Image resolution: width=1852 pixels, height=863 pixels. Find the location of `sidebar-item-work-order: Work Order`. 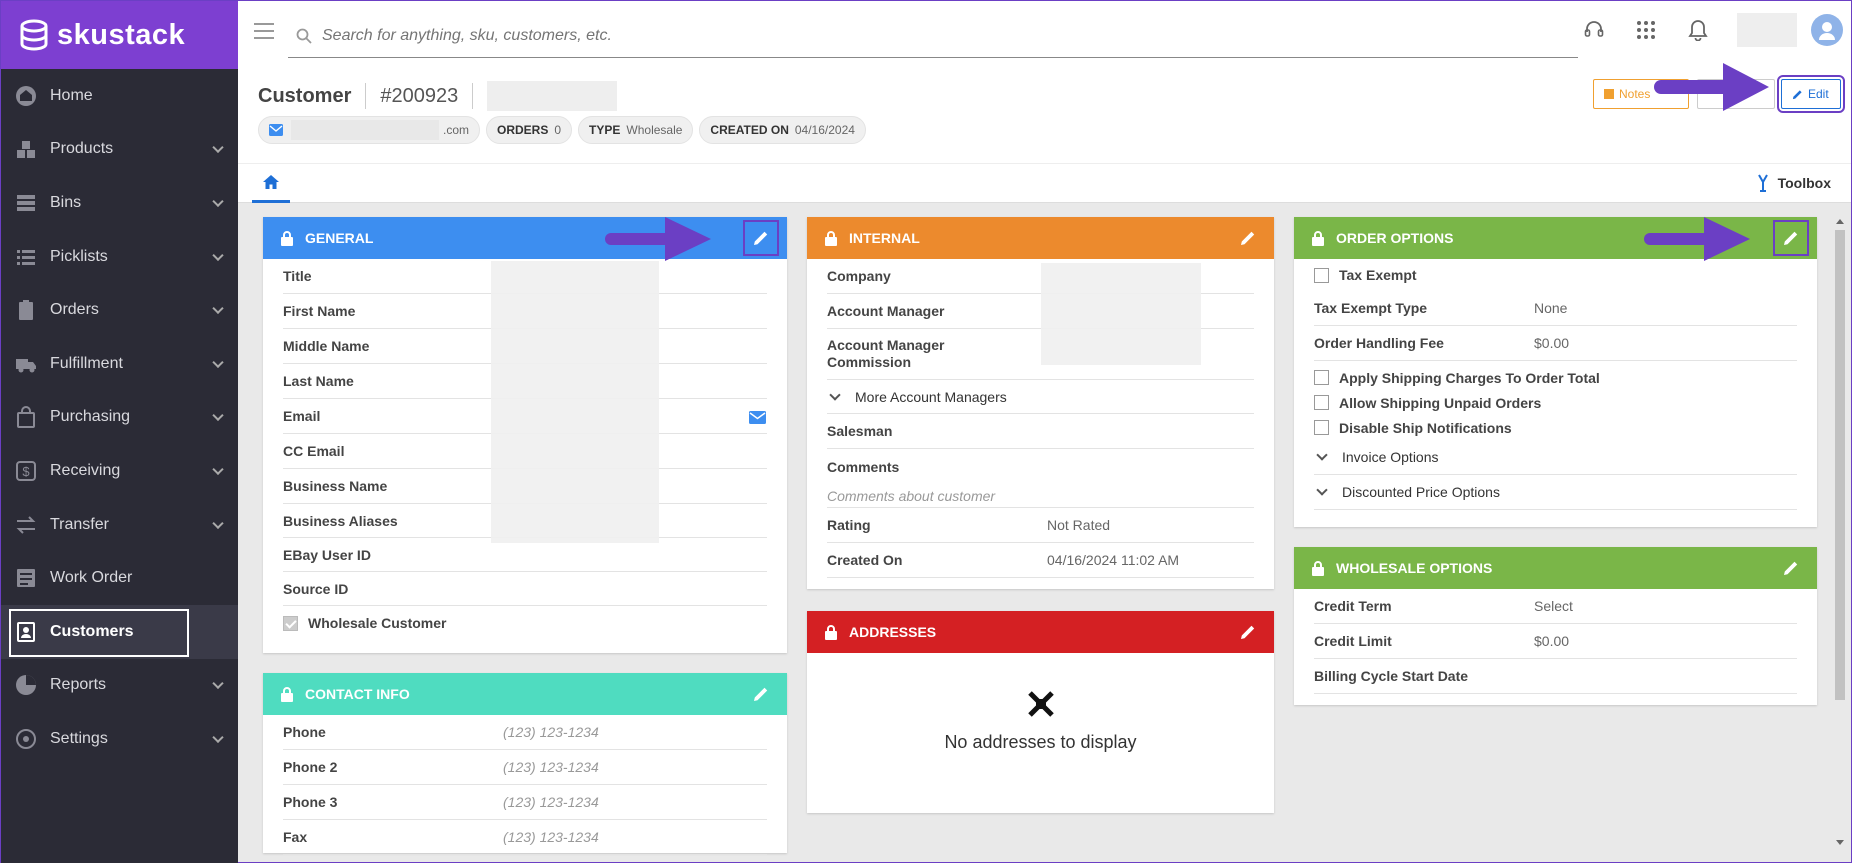

sidebar-item-work-order: Work Order is located at coordinates (119, 578).